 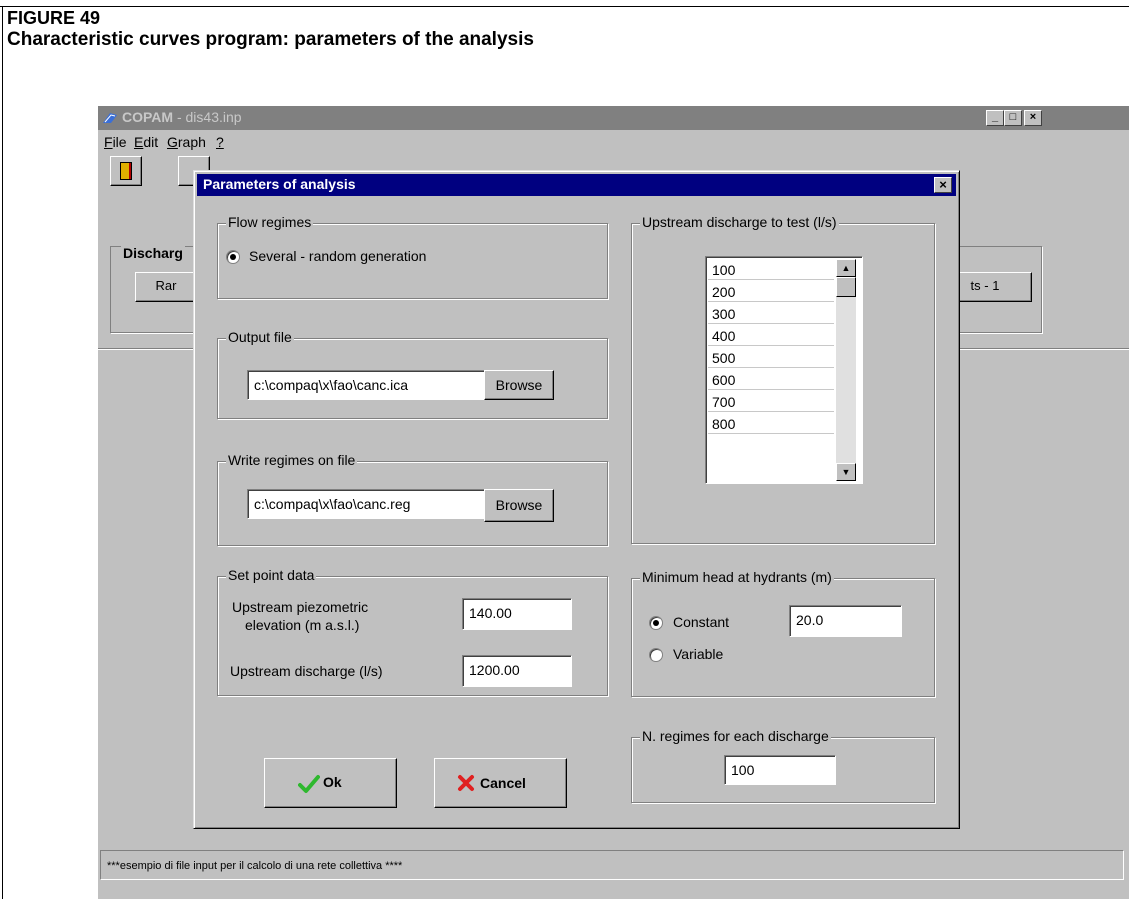 I want to click on cancel-button: Cancel, so click(x=500, y=783).